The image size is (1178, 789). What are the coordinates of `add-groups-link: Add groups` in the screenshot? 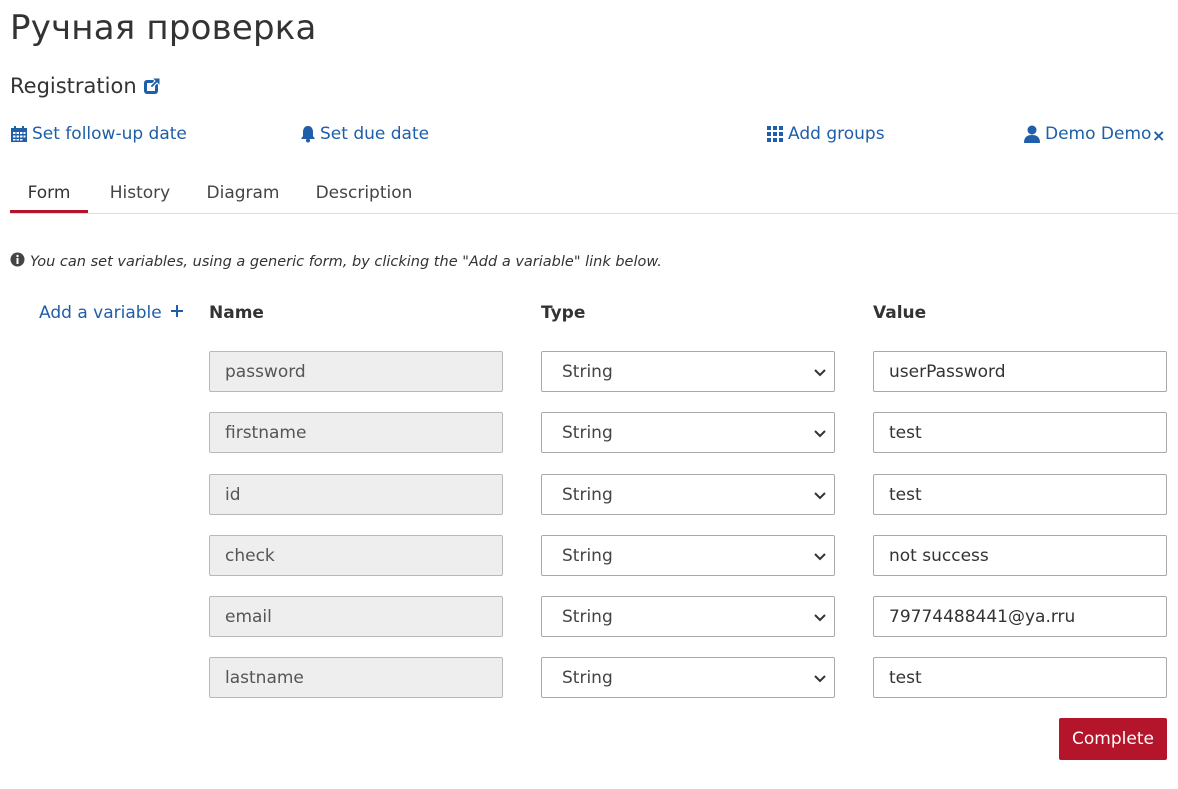 It's located at (825, 134).